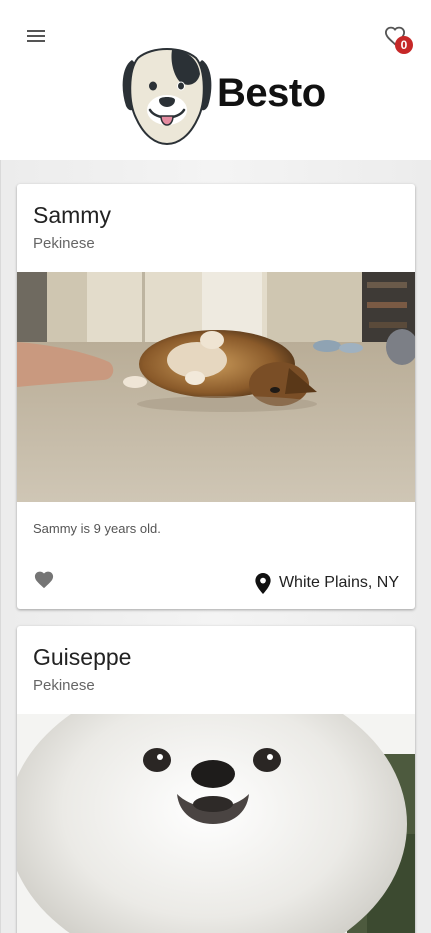  What do you see at coordinates (271, 93) in the screenshot?
I see `brand-name: Besto` at bounding box center [271, 93].